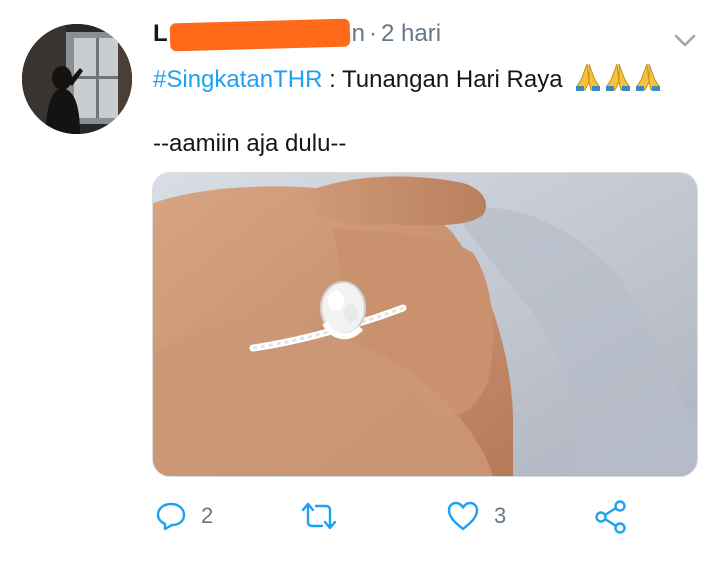 This screenshot has width=720, height=569. Describe the element at coordinates (358, 33) in the screenshot. I see `author-name-tail: n` at that location.